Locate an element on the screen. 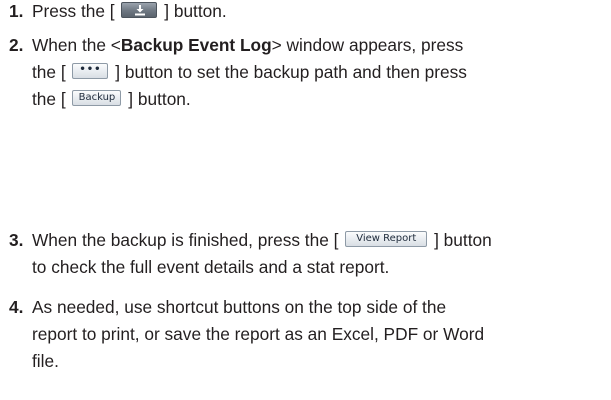  step-text: When the < is located at coordinates (76, 45).